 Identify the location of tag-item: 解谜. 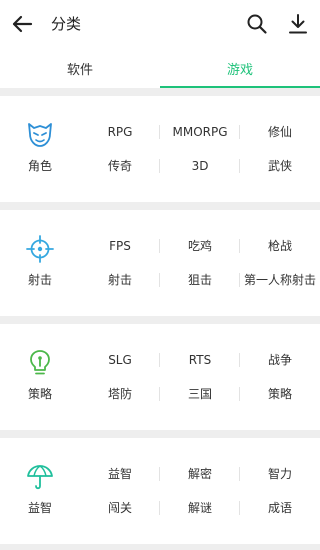
(200, 508).